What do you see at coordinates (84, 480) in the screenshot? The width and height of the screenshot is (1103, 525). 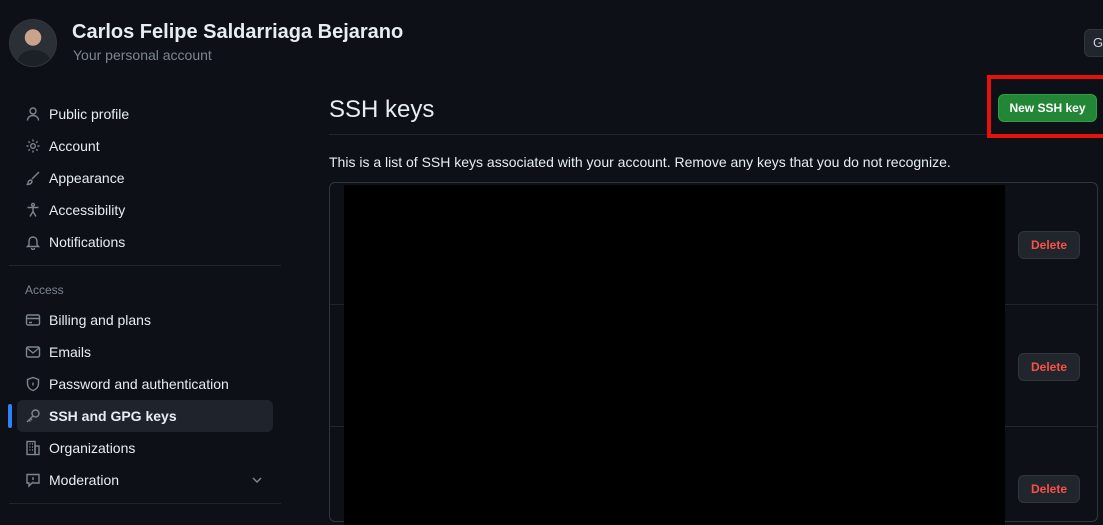 I see `sidebar-item-label: Moderation` at bounding box center [84, 480].